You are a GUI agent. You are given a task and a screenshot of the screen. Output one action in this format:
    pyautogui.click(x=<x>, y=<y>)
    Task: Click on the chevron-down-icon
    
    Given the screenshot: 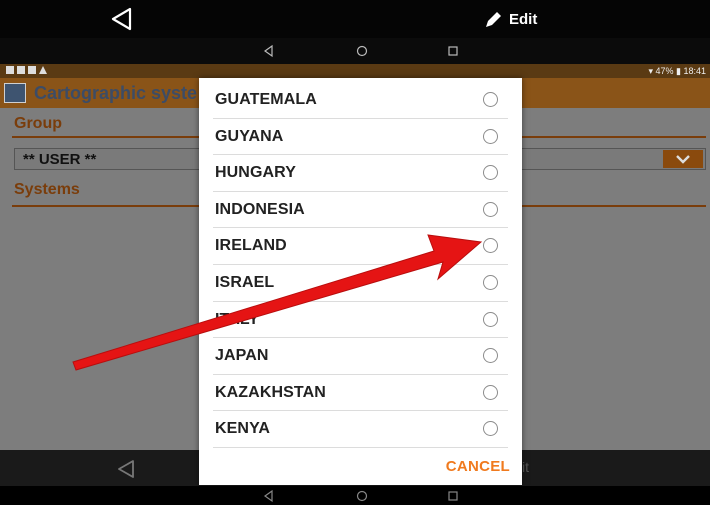 What is the action you would take?
    pyautogui.click(x=683, y=159)
    